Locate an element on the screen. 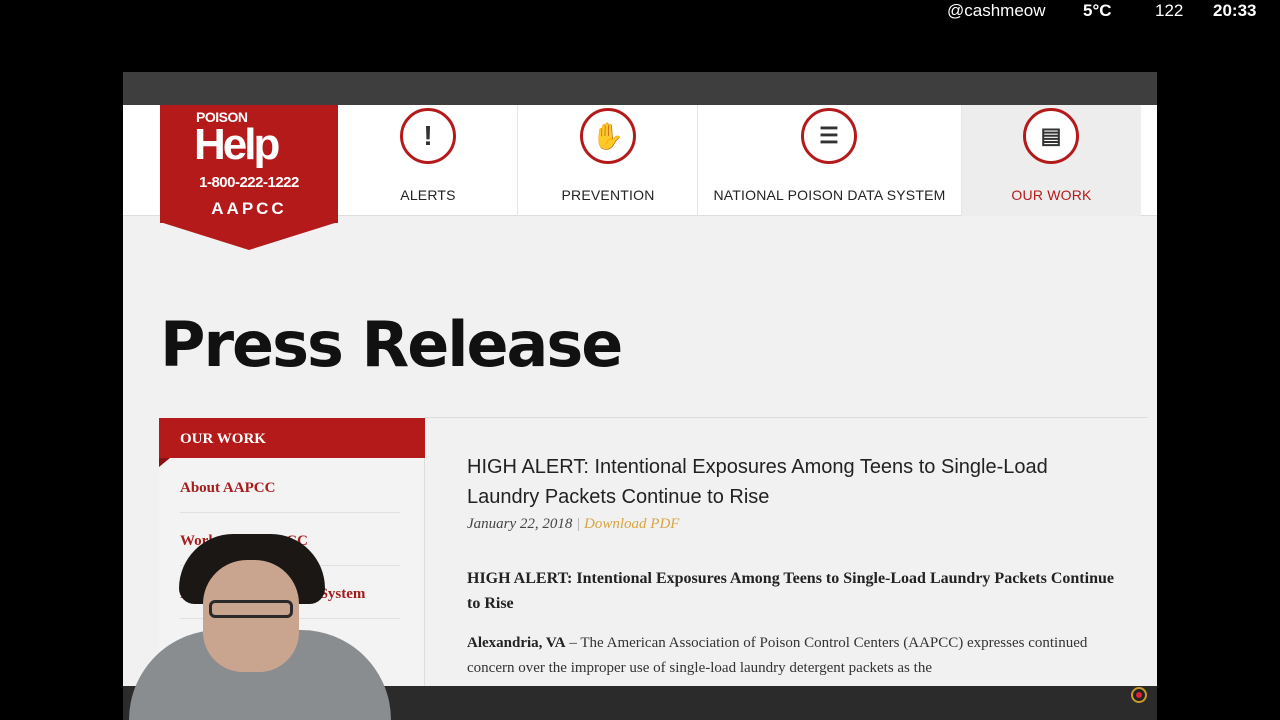 This screenshot has width=1280, height=720. document-icon: ▤ is located at coordinates (1051, 136).